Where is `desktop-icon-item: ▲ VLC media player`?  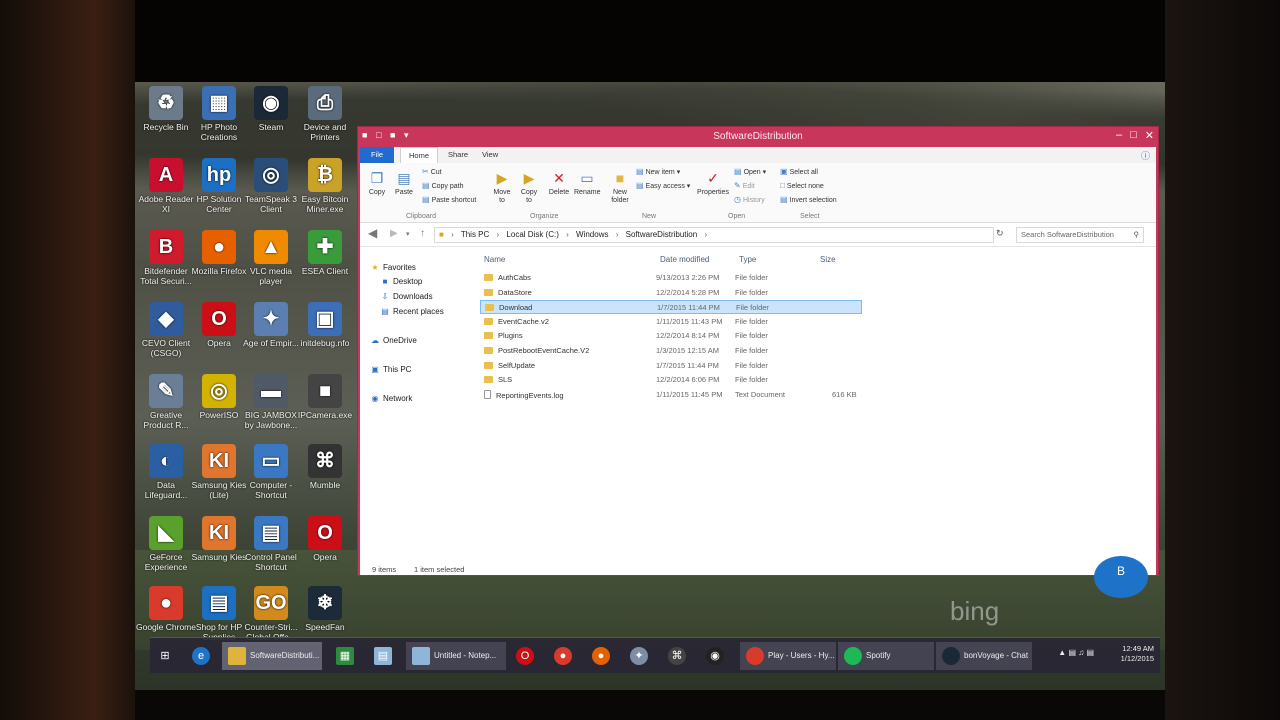
desktop-icon-item: ▲ VLC media player is located at coordinates (271, 258).